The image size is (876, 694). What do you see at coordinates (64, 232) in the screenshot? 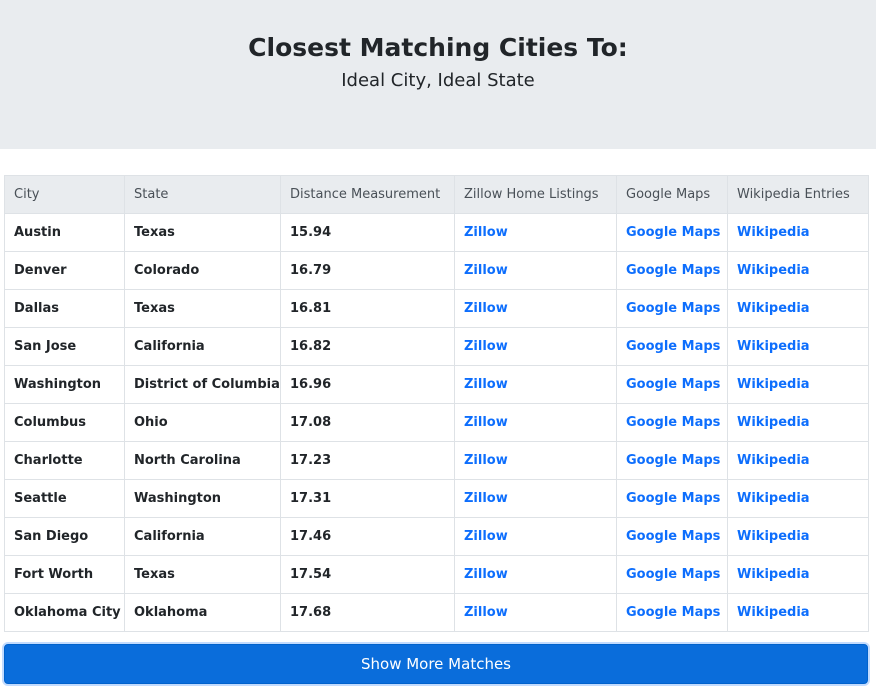
I see `city-cell: Austin` at bounding box center [64, 232].